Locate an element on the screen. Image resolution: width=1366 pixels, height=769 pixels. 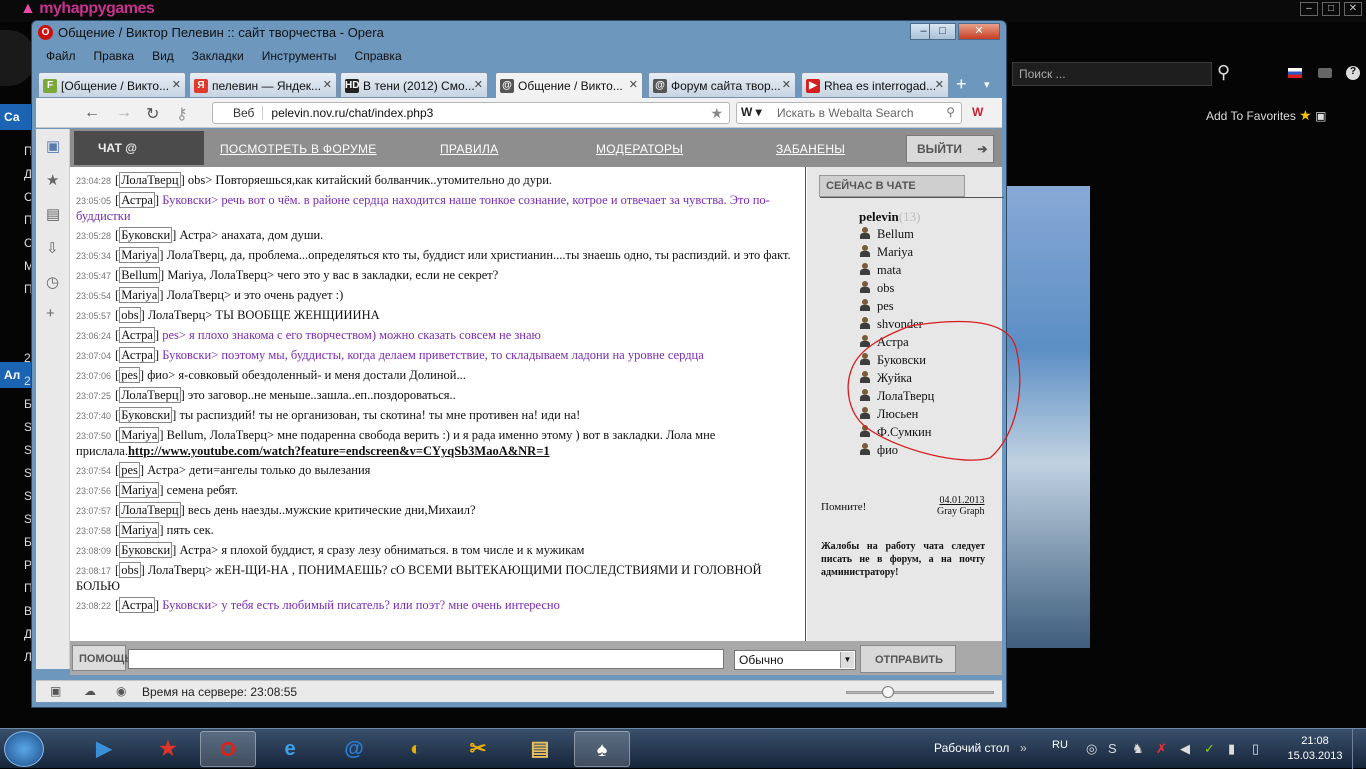
send-button: ОТПРАВИТЬ is located at coordinates (908, 659).